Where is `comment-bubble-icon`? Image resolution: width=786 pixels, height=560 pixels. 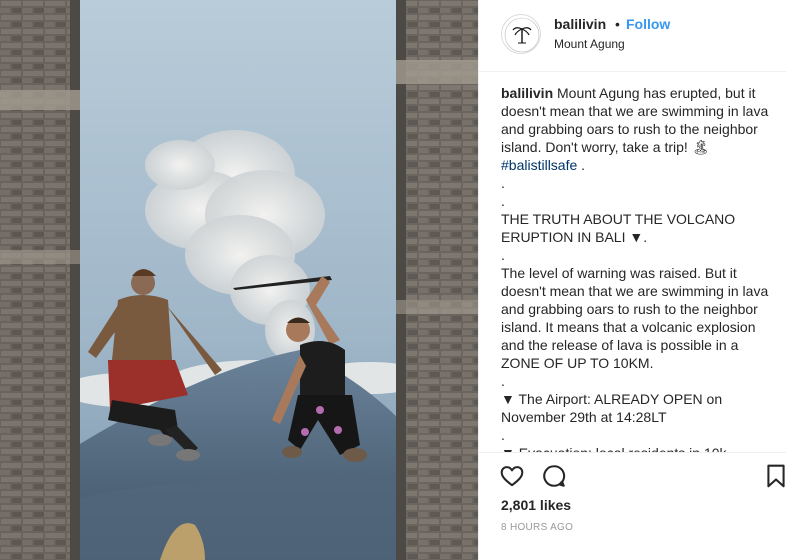
comment-bubble-icon is located at coordinates (554, 476).